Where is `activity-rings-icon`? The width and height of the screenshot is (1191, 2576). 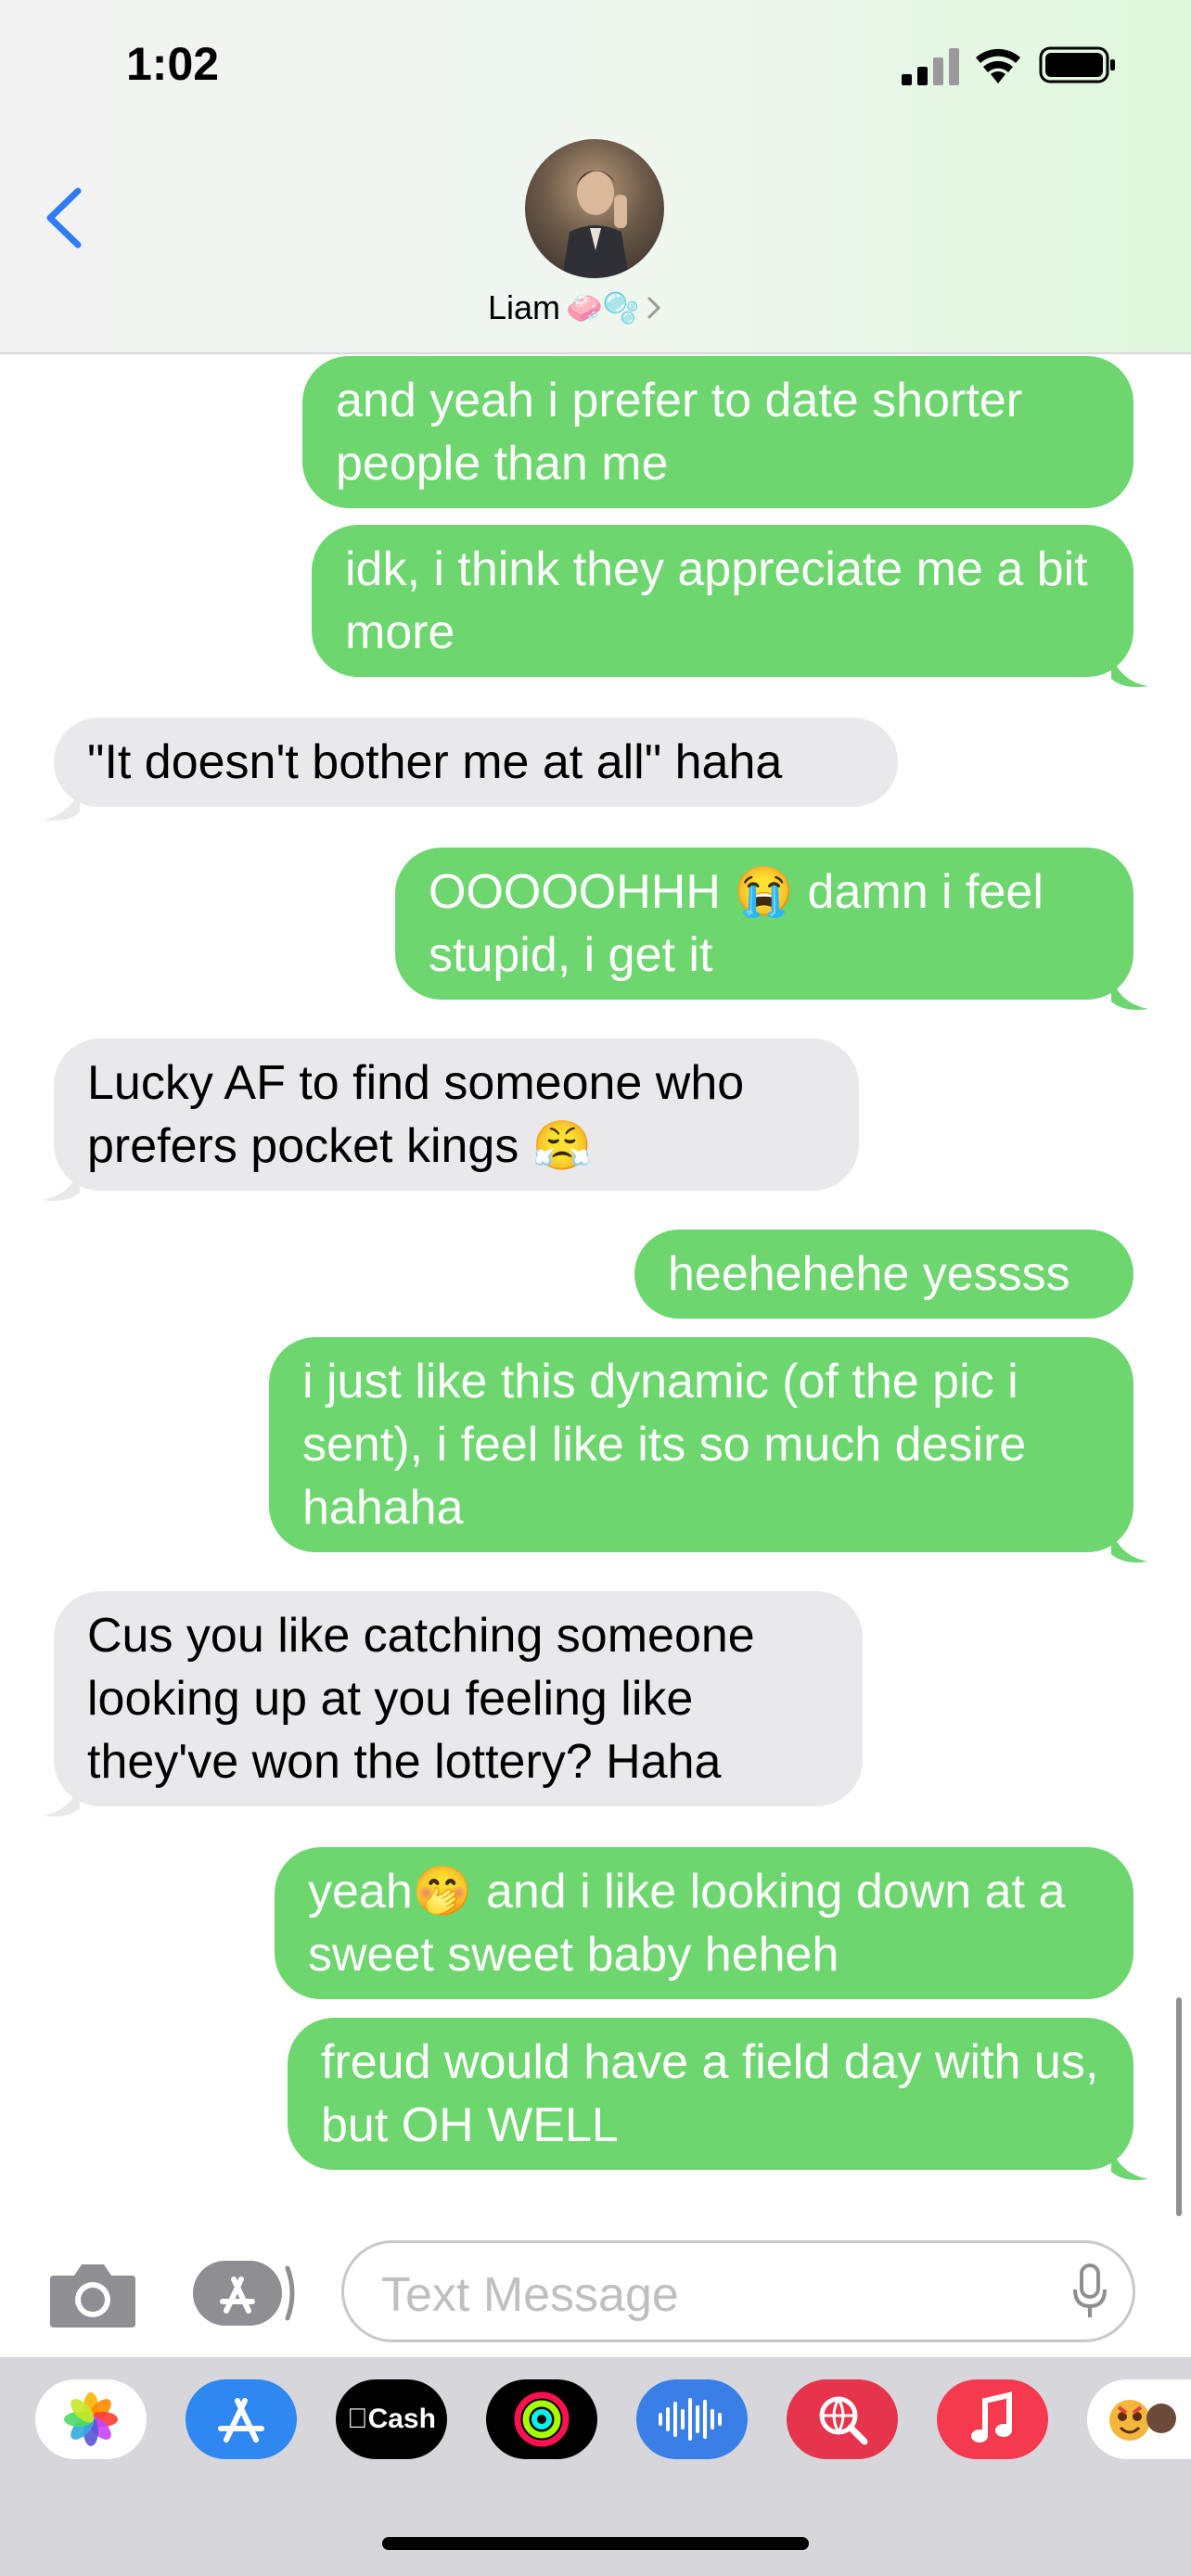
activity-rings-icon is located at coordinates (542, 2419).